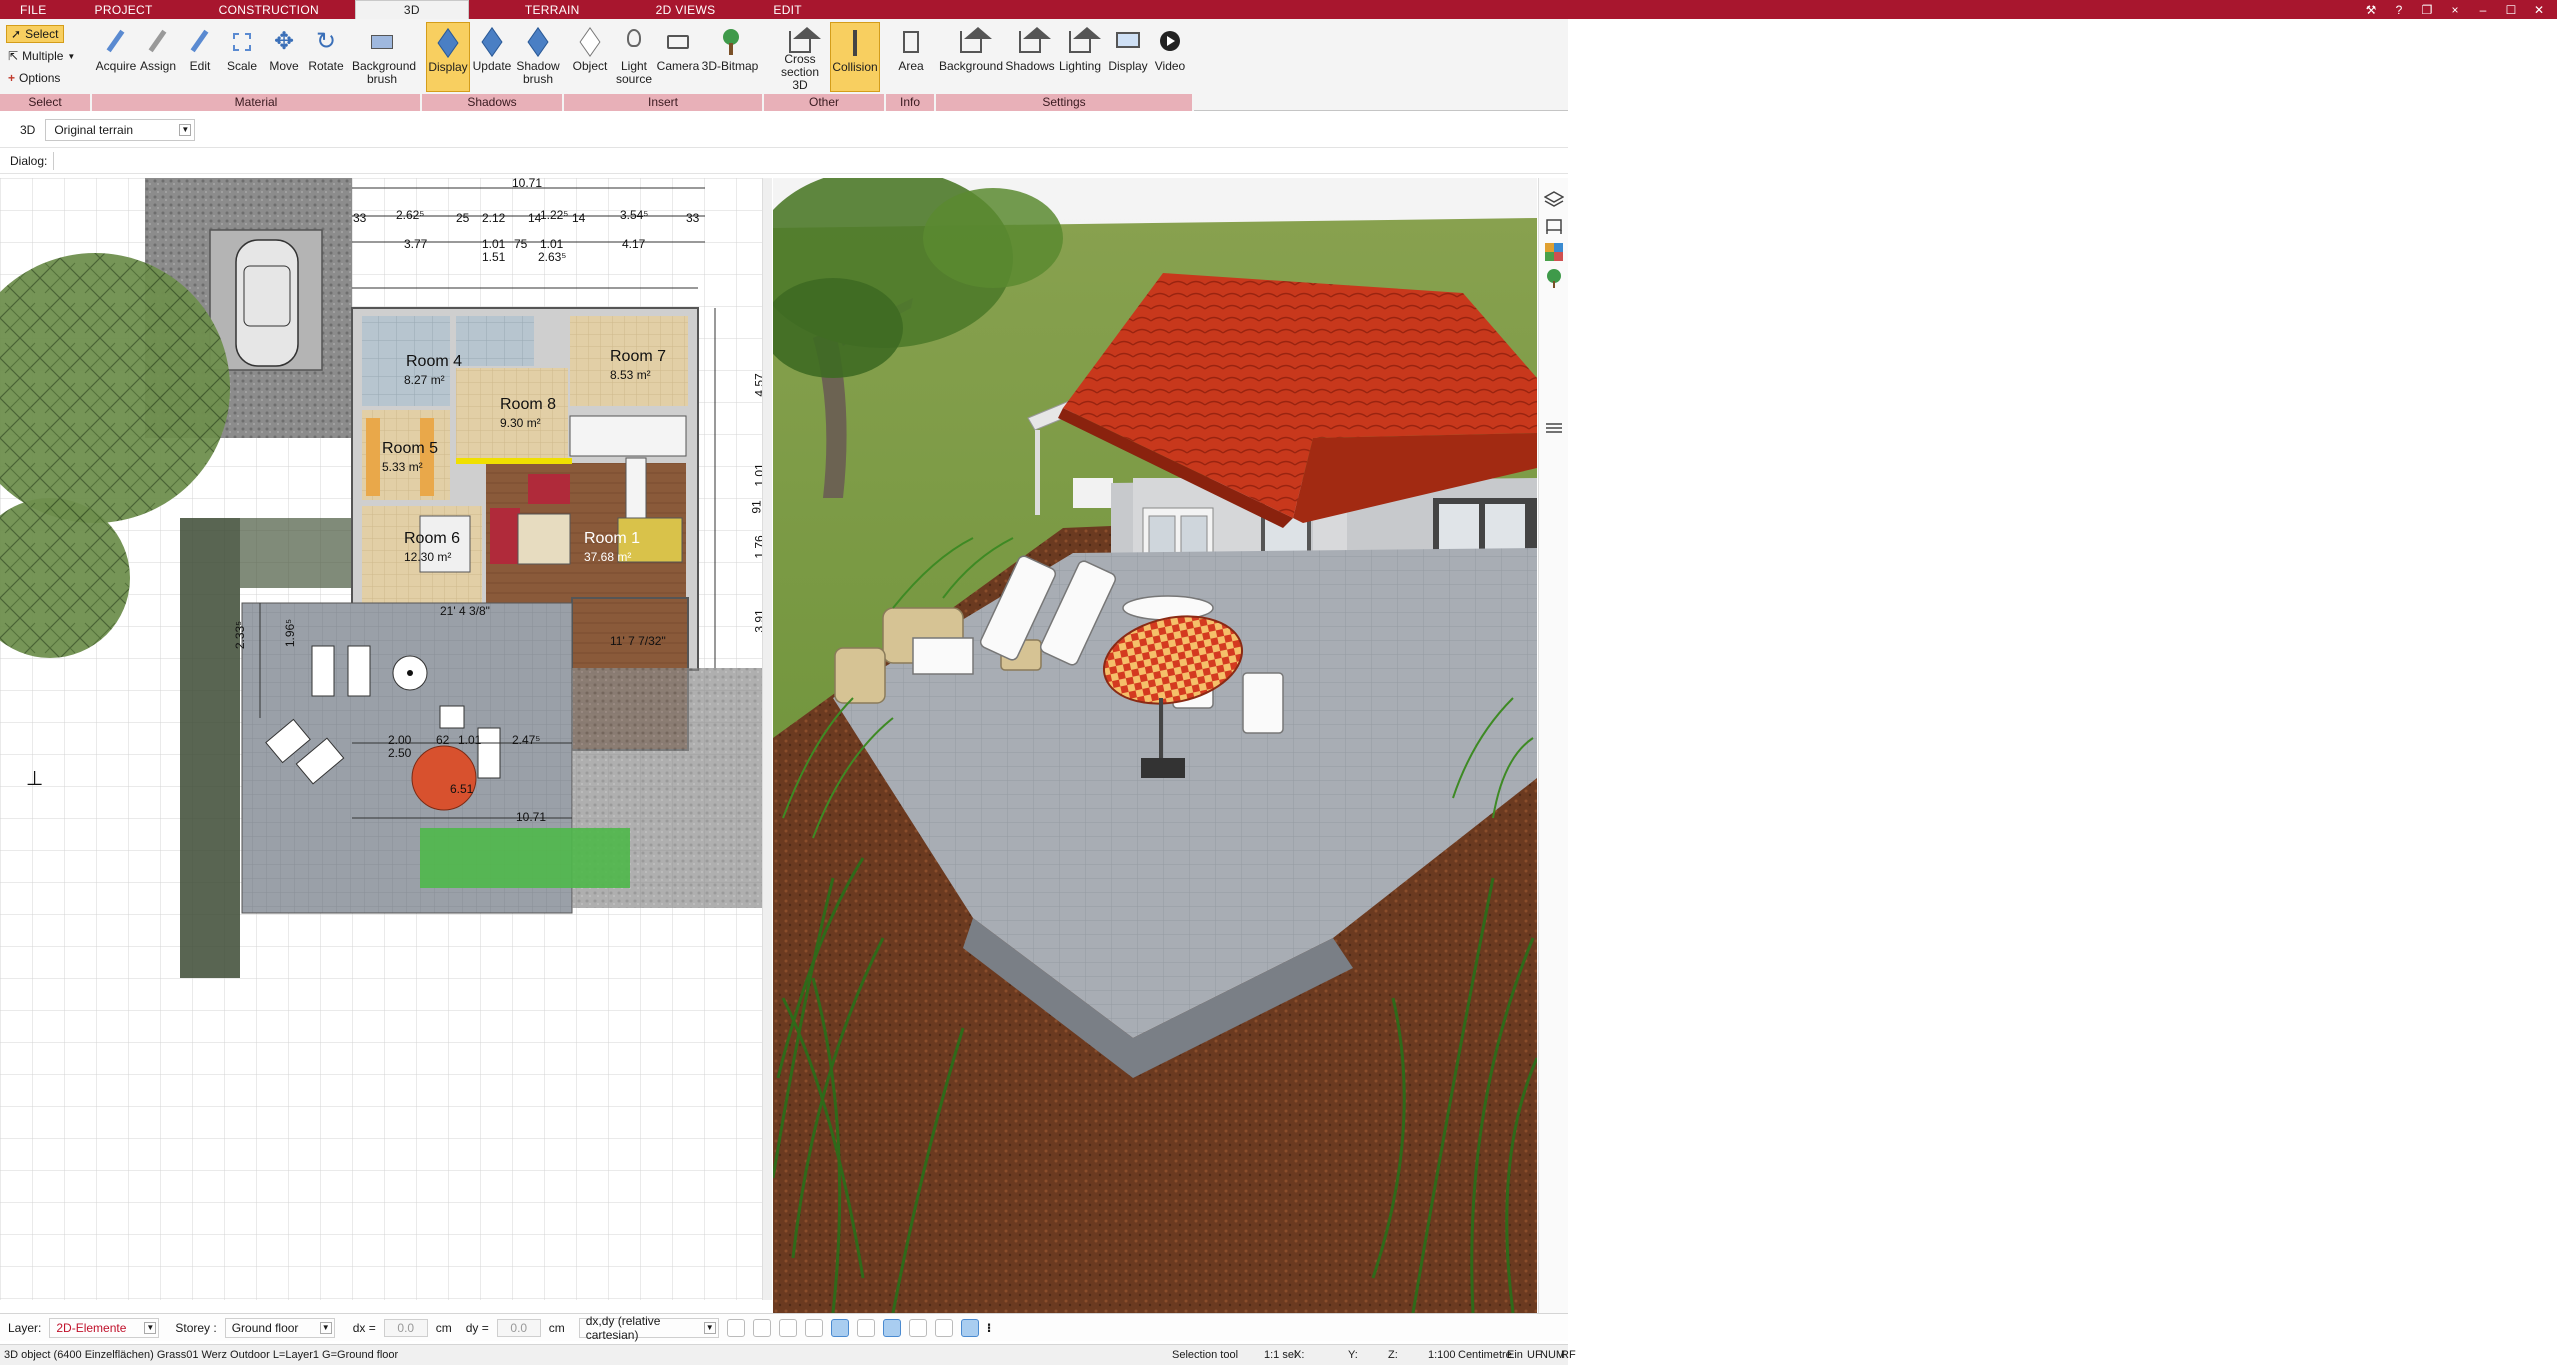  What do you see at coordinates (590, 57) in the screenshot?
I see `insert-object-button: Object` at bounding box center [590, 57].